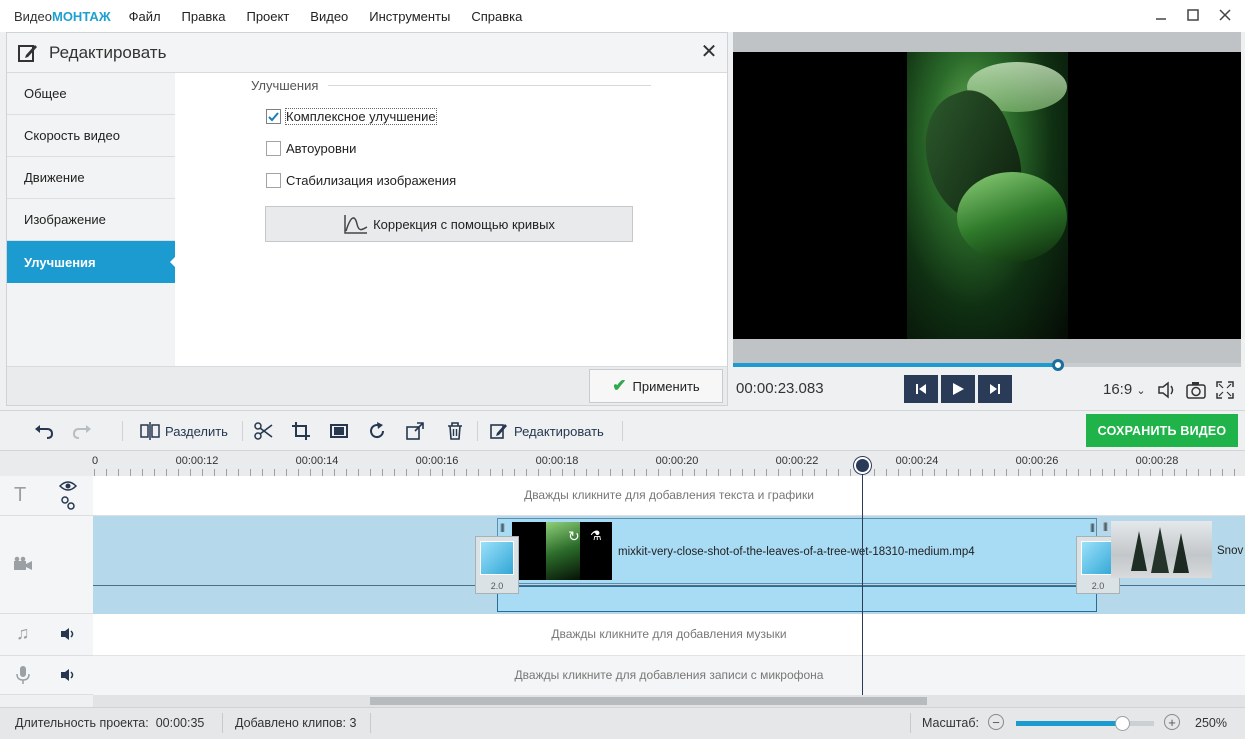 This screenshot has width=1245, height=739. I want to click on link-icon, so click(68, 503).